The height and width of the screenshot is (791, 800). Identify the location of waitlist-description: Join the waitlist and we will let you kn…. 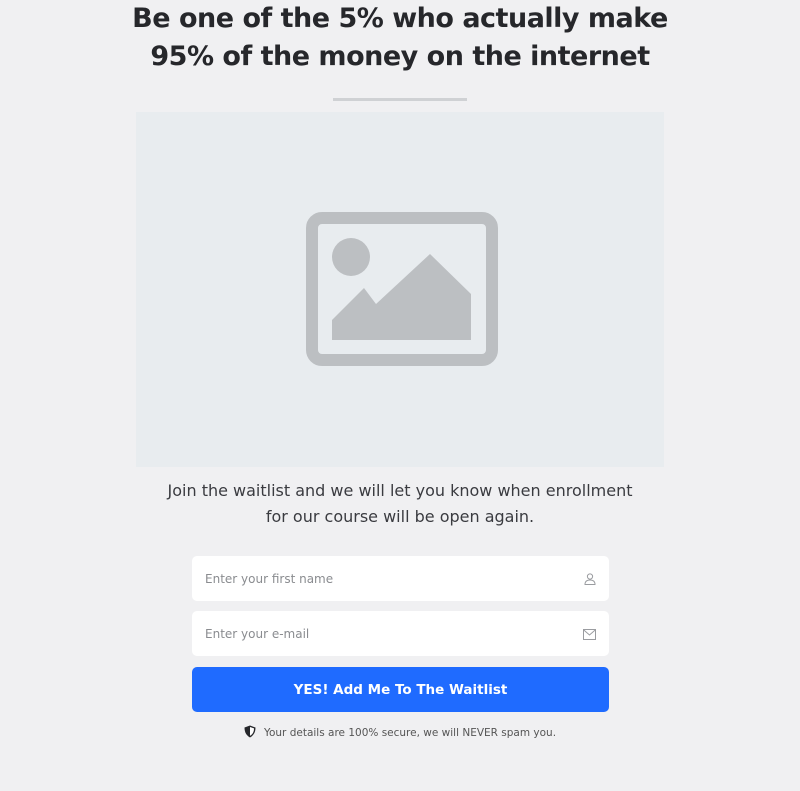
(400, 504).